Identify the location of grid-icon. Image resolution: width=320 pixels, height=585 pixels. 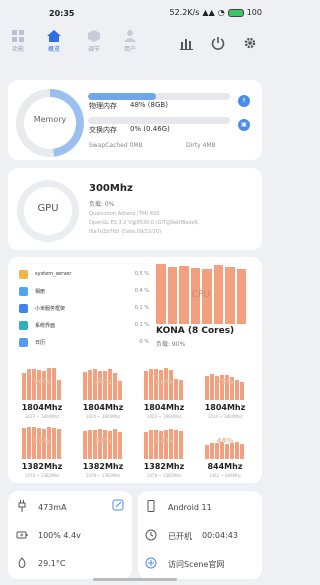
(18, 36).